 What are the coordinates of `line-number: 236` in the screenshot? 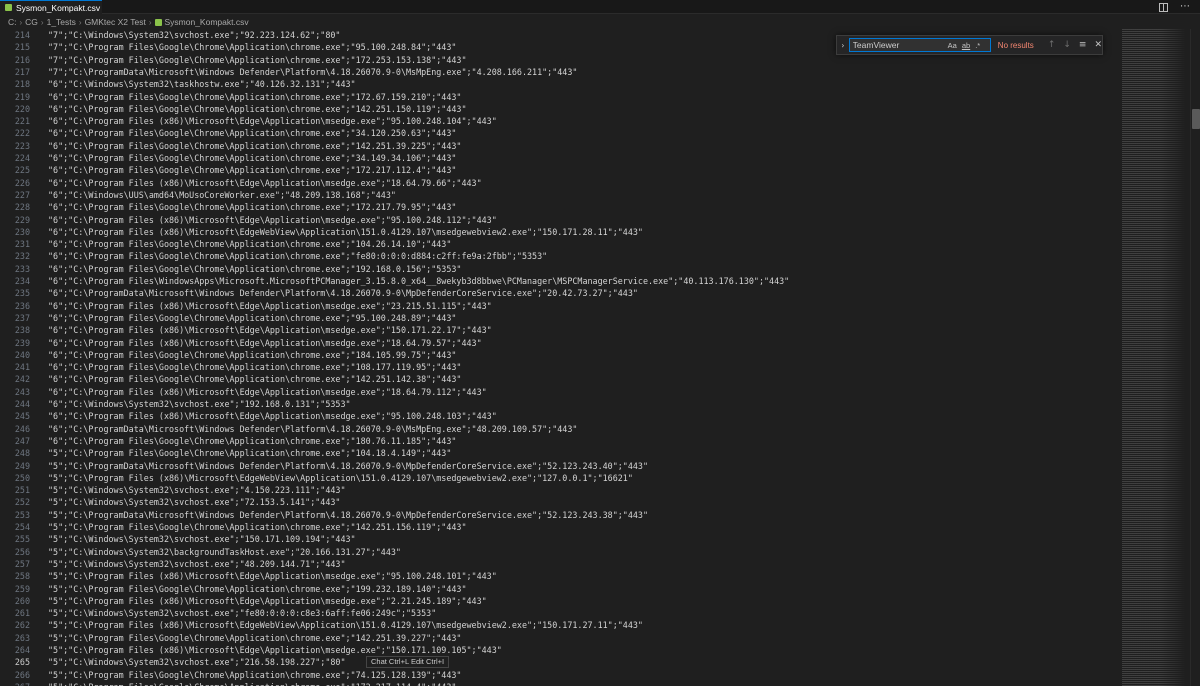 It's located at (22, 305).